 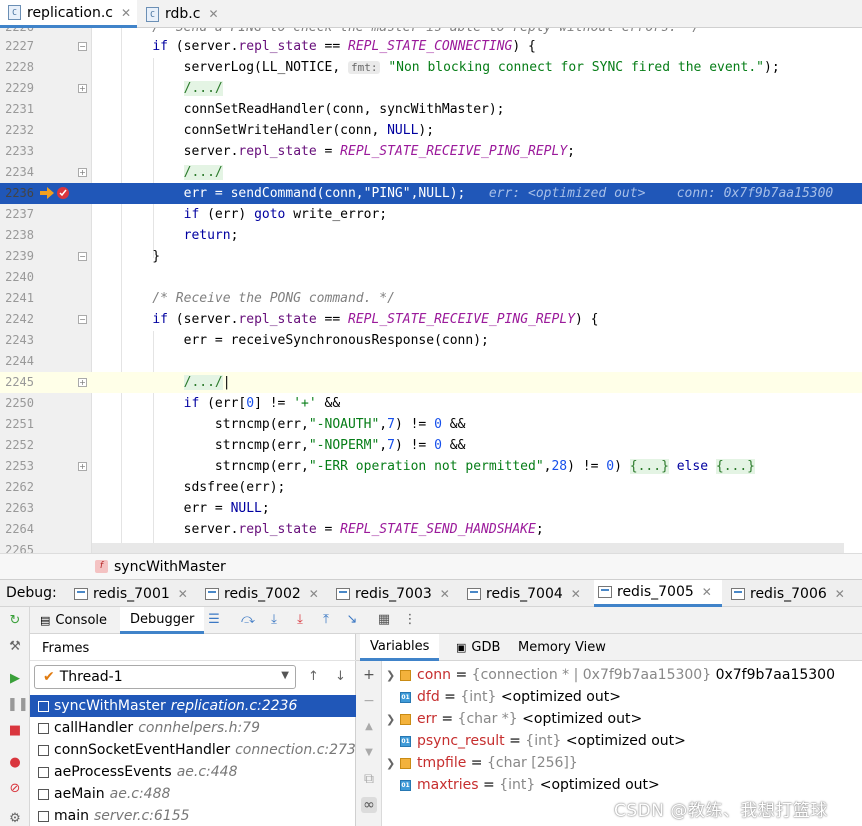 I want to click on resume-icon: ▶, so click(x=15, y=679).